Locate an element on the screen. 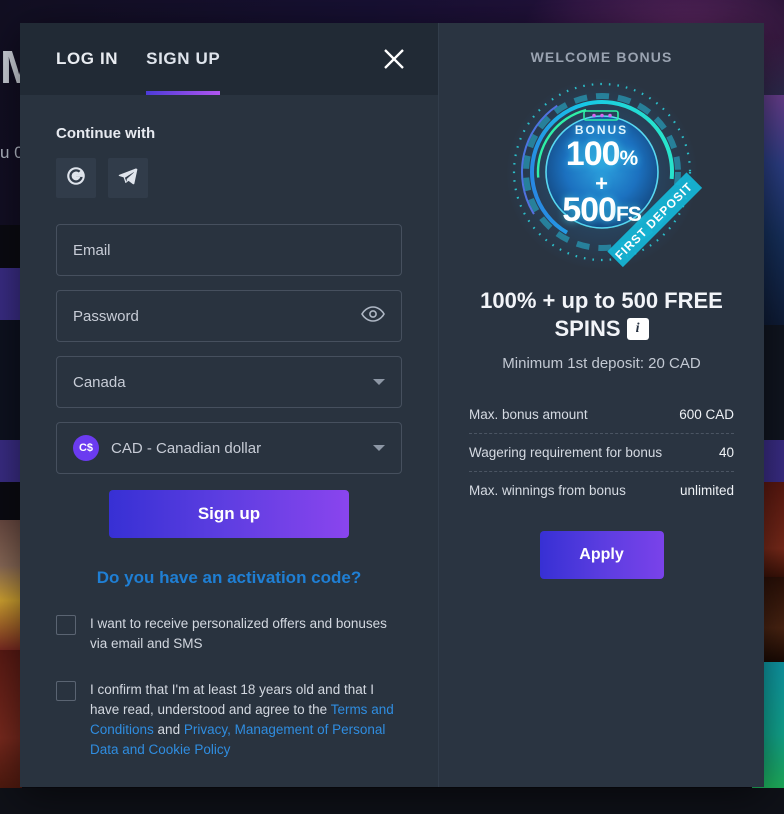 This screenshot has width=784, height=814. table-row: Max. winnings from bonus unlimited is located at coordinates (601, 490).